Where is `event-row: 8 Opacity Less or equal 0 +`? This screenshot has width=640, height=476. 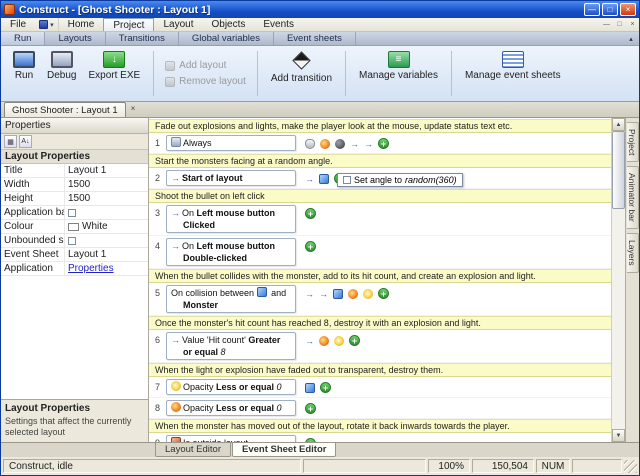
event-row: 8 Opacity Less or equal 0 + is located at coordinates (380, 408).